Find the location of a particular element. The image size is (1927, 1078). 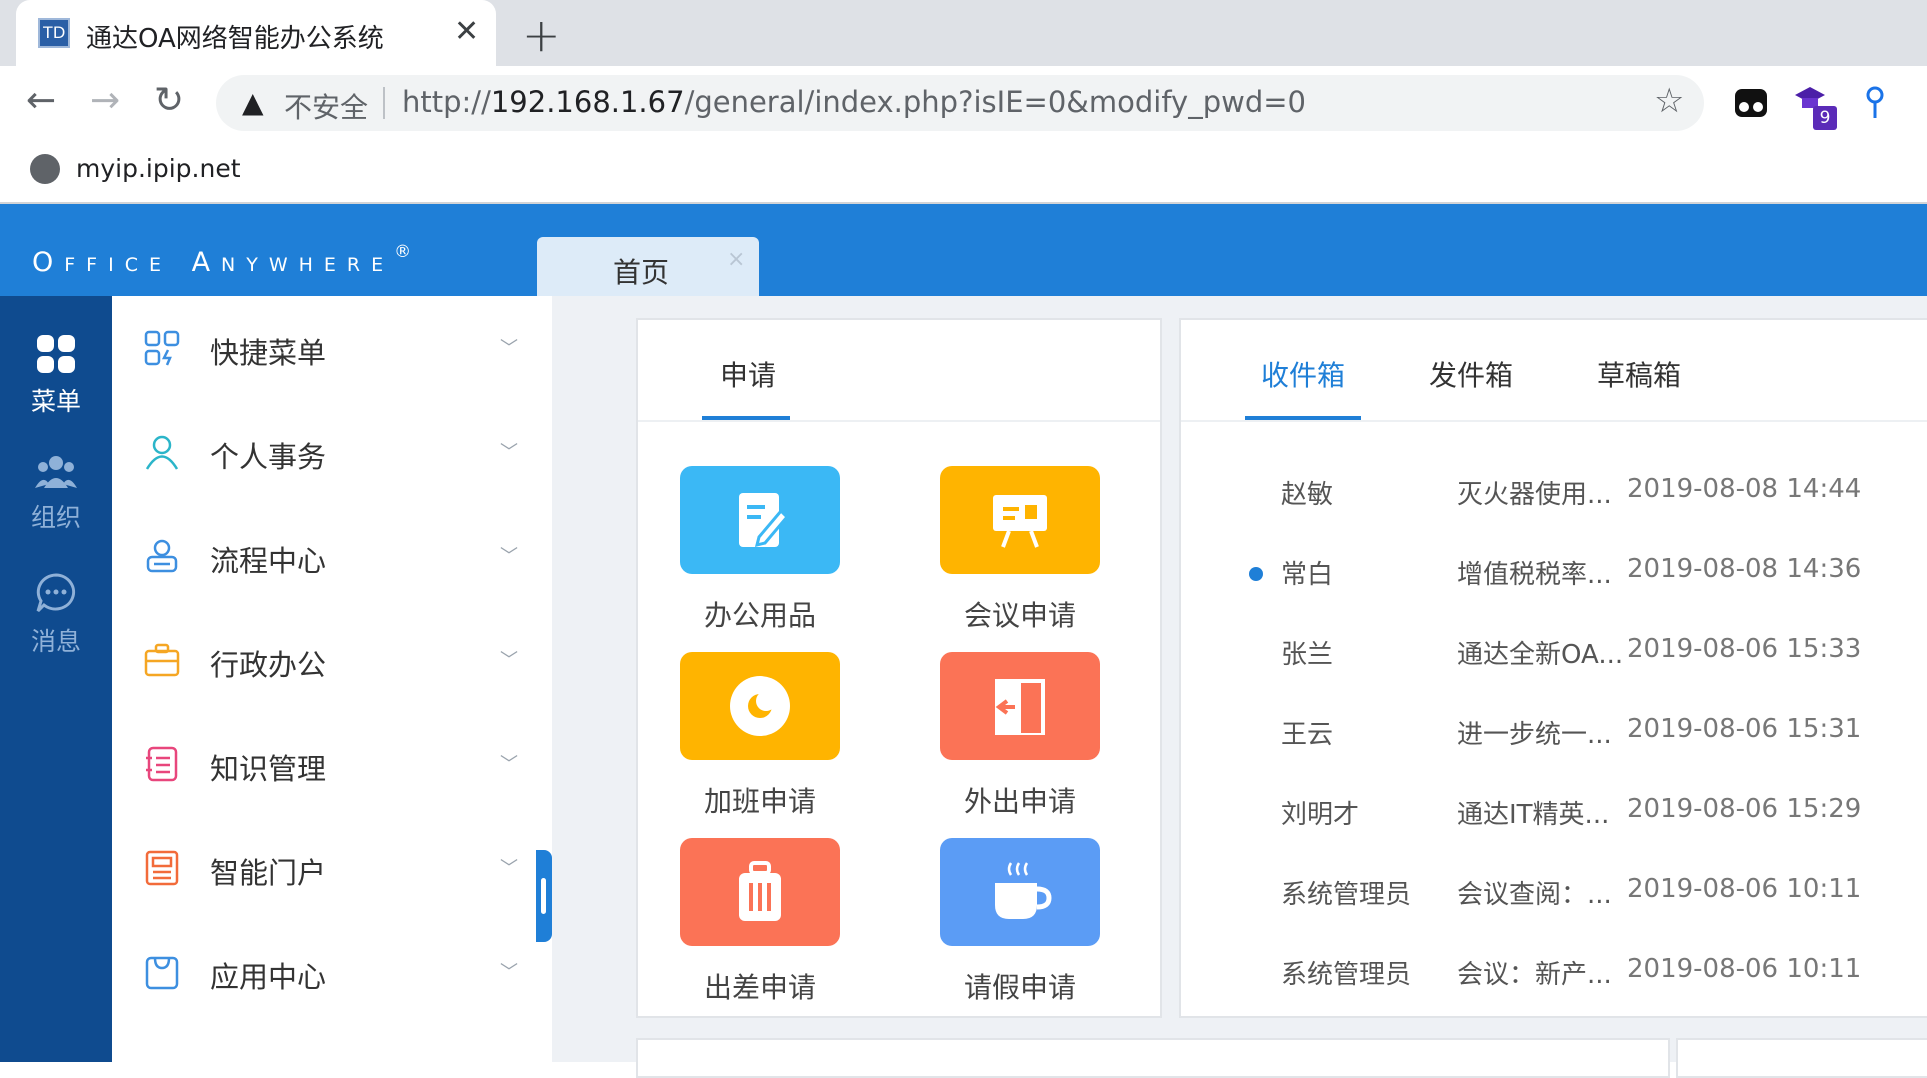

app-label: 外出申请 is located at coordinates (1019, 801).